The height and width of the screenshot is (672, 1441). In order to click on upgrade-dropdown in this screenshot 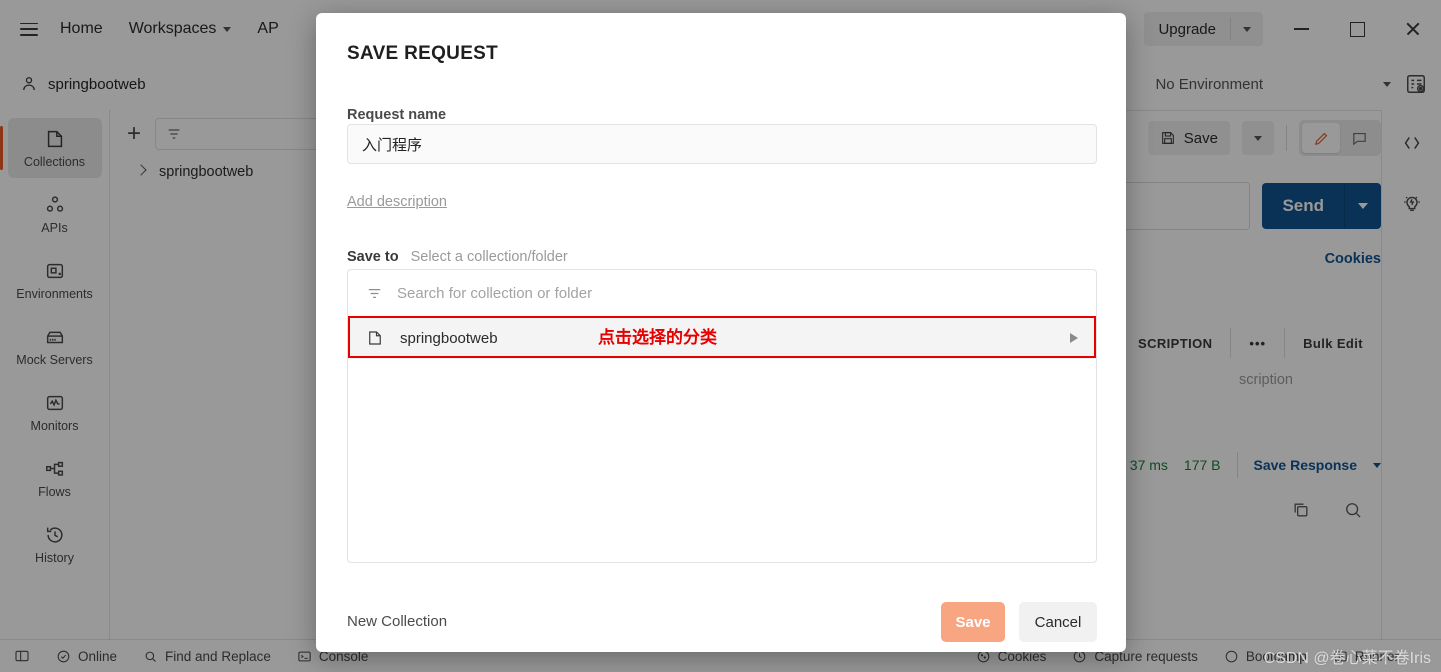, I will do `click(1247, 29)`.